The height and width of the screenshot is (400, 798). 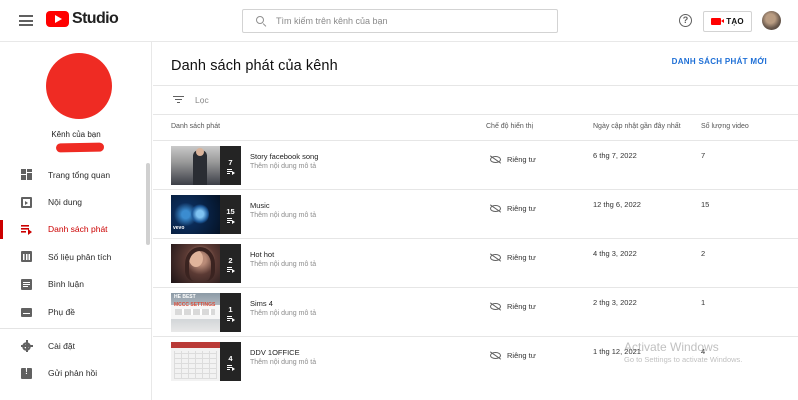 What do you see at coordinates (510, 126) in the screenshot?
I see `column-header-visibility: Chế độ hiển thị` at bounding box center [510, 126].